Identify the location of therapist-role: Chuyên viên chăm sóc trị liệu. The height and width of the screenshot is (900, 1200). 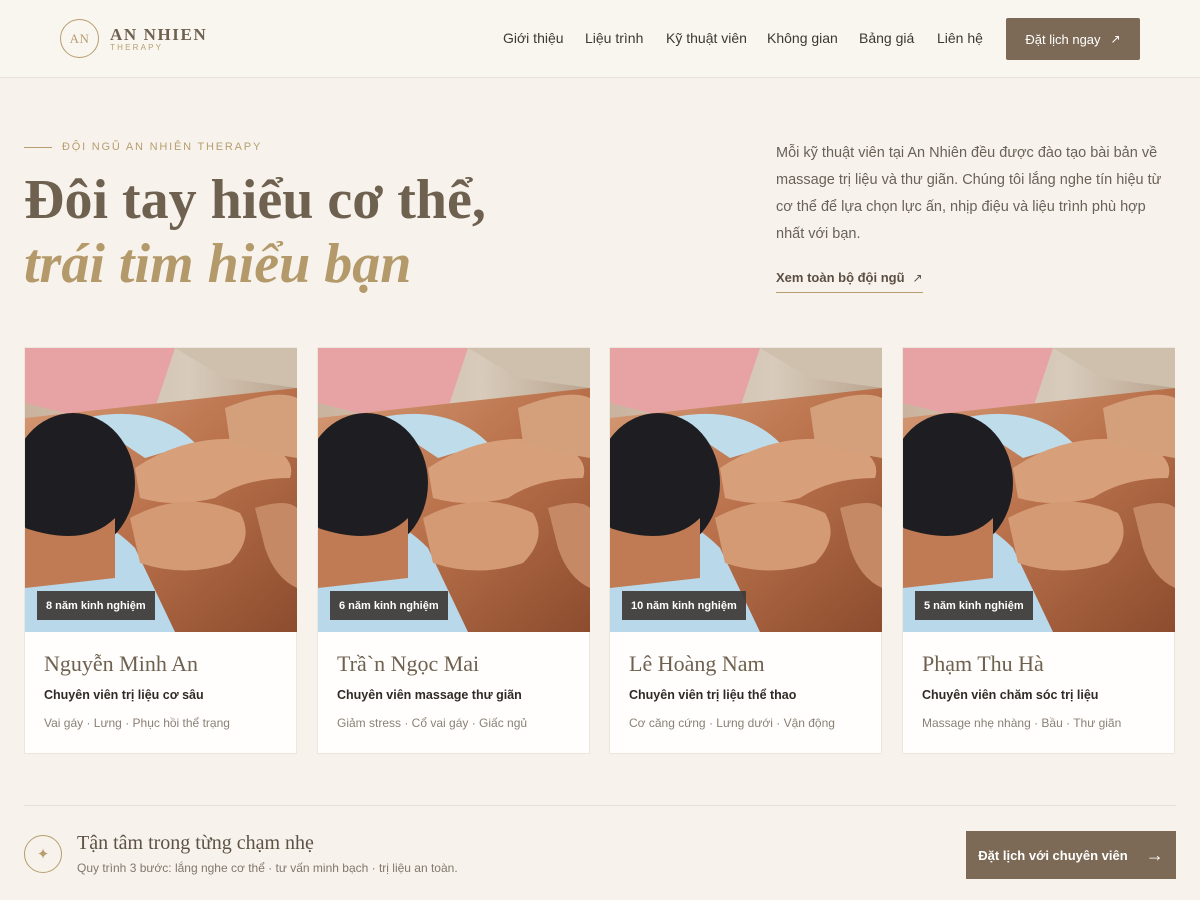
(1010, 695).